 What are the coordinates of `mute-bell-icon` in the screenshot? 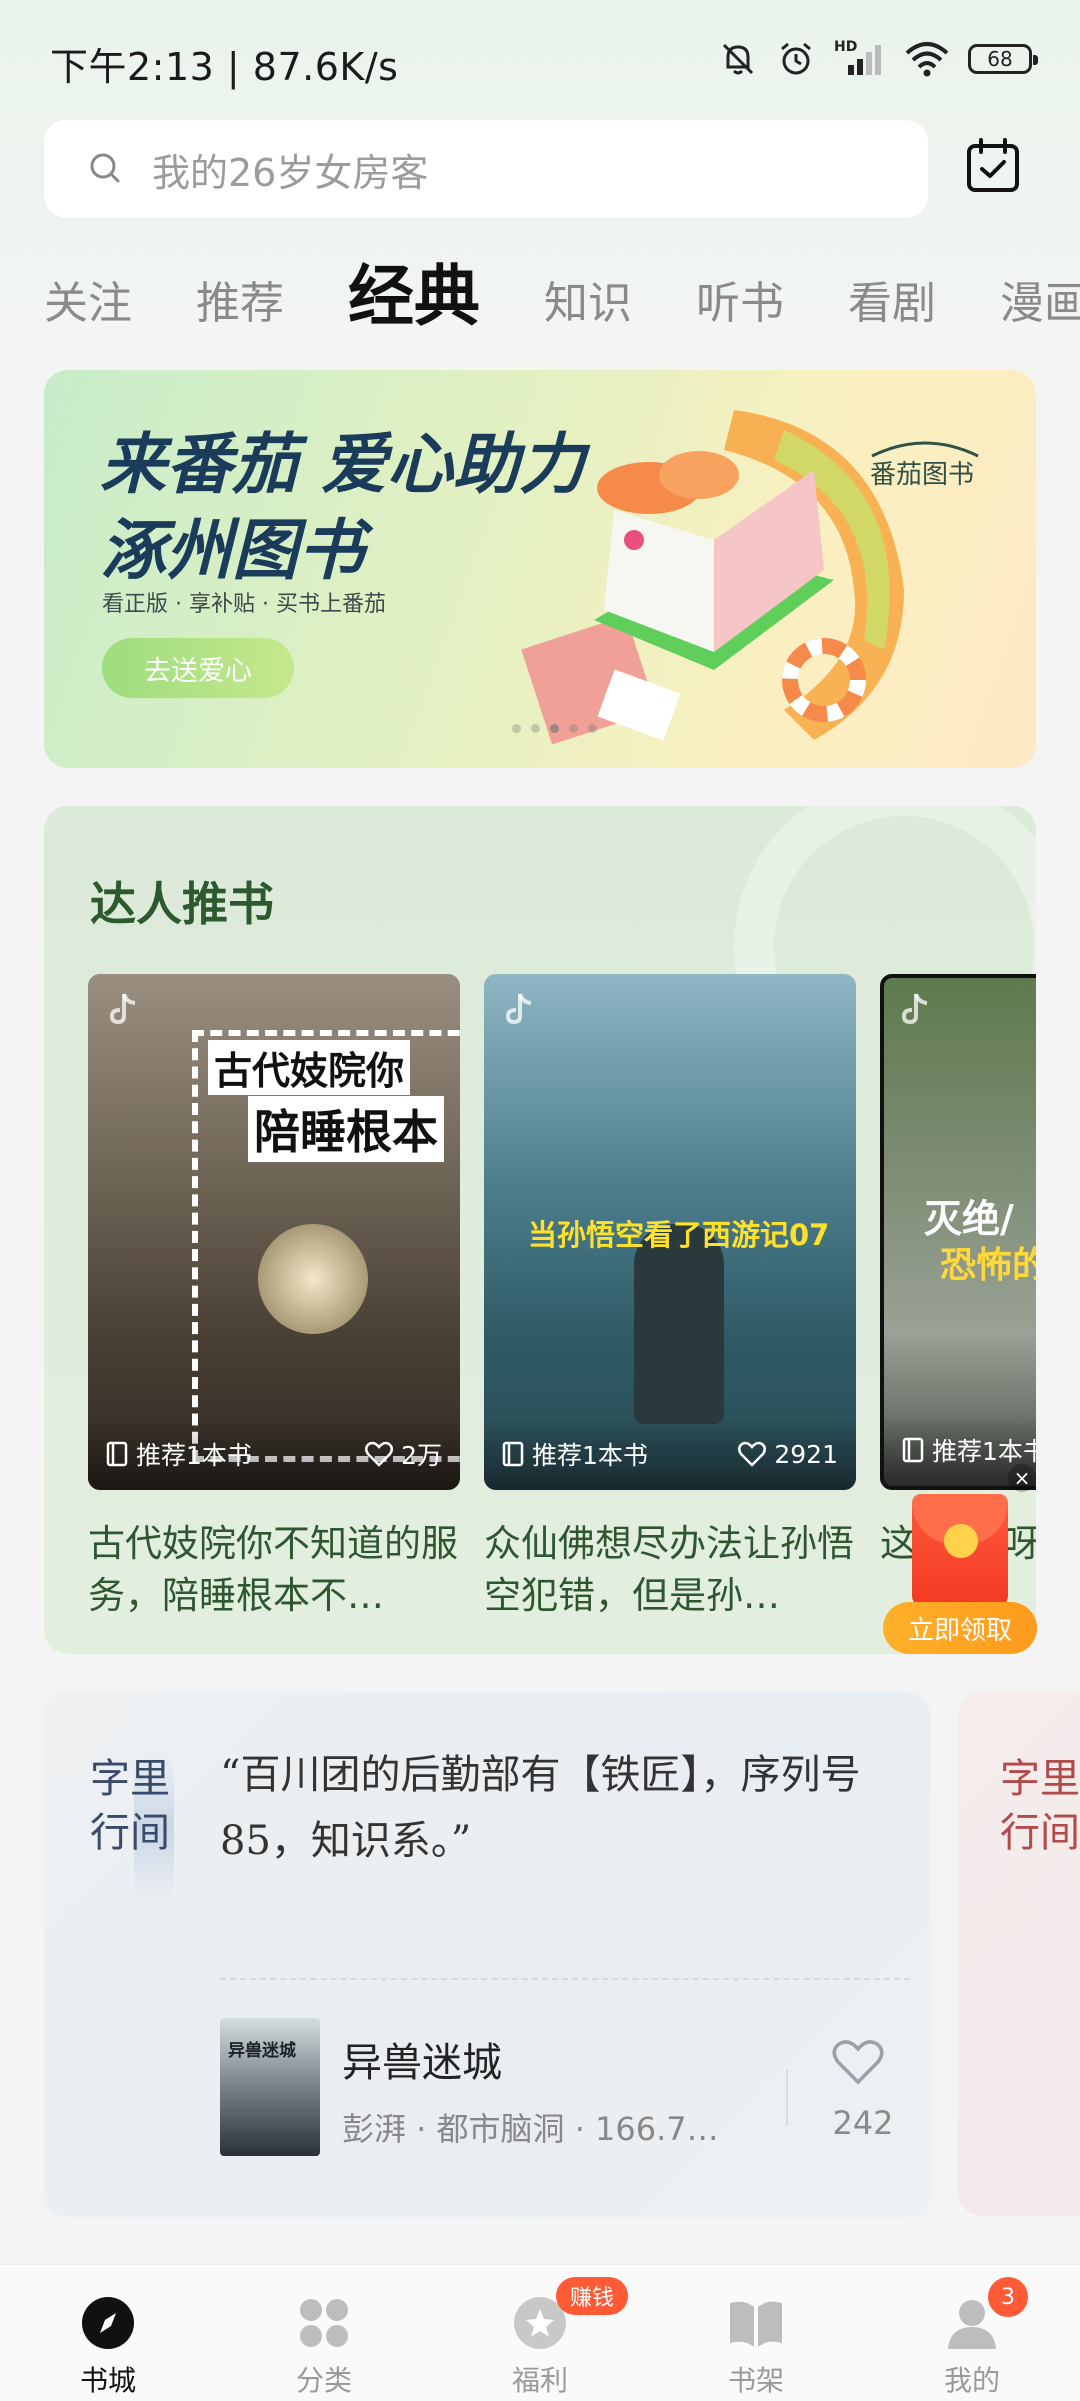 It's located at (738, 59).